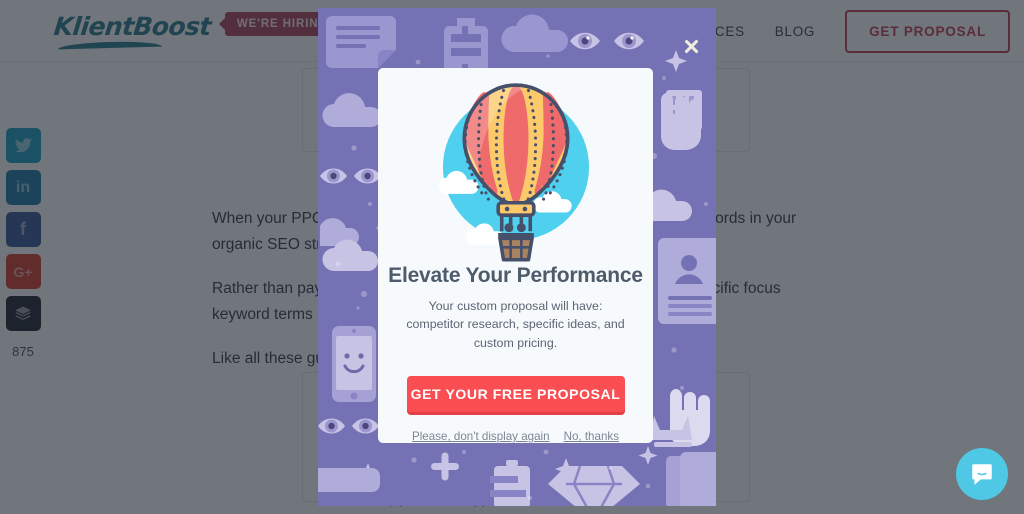 Image resolution: width=1024 pixels, height=514 pixels. What do you see at coordinates (691, 479) in the screenshot?
I see `keyboard-key-icon` at bounding box center [691, 479].